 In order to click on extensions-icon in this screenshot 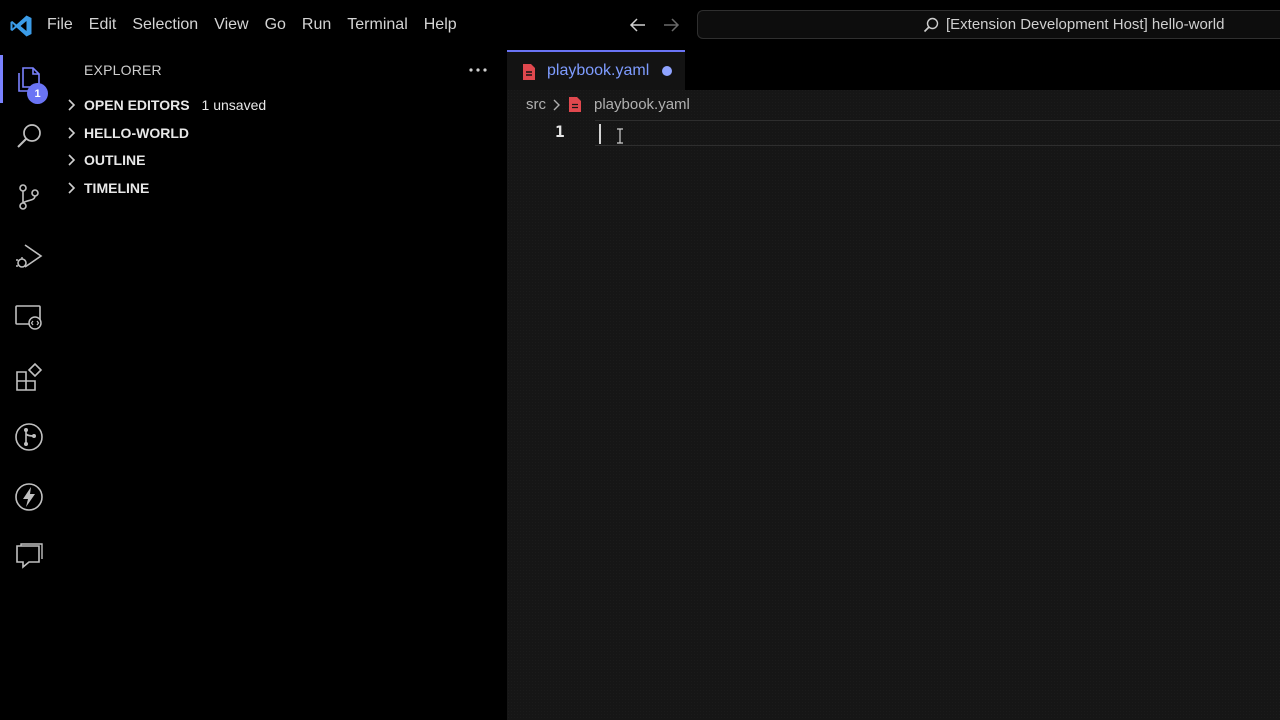, I will do `click(29, 376)`.